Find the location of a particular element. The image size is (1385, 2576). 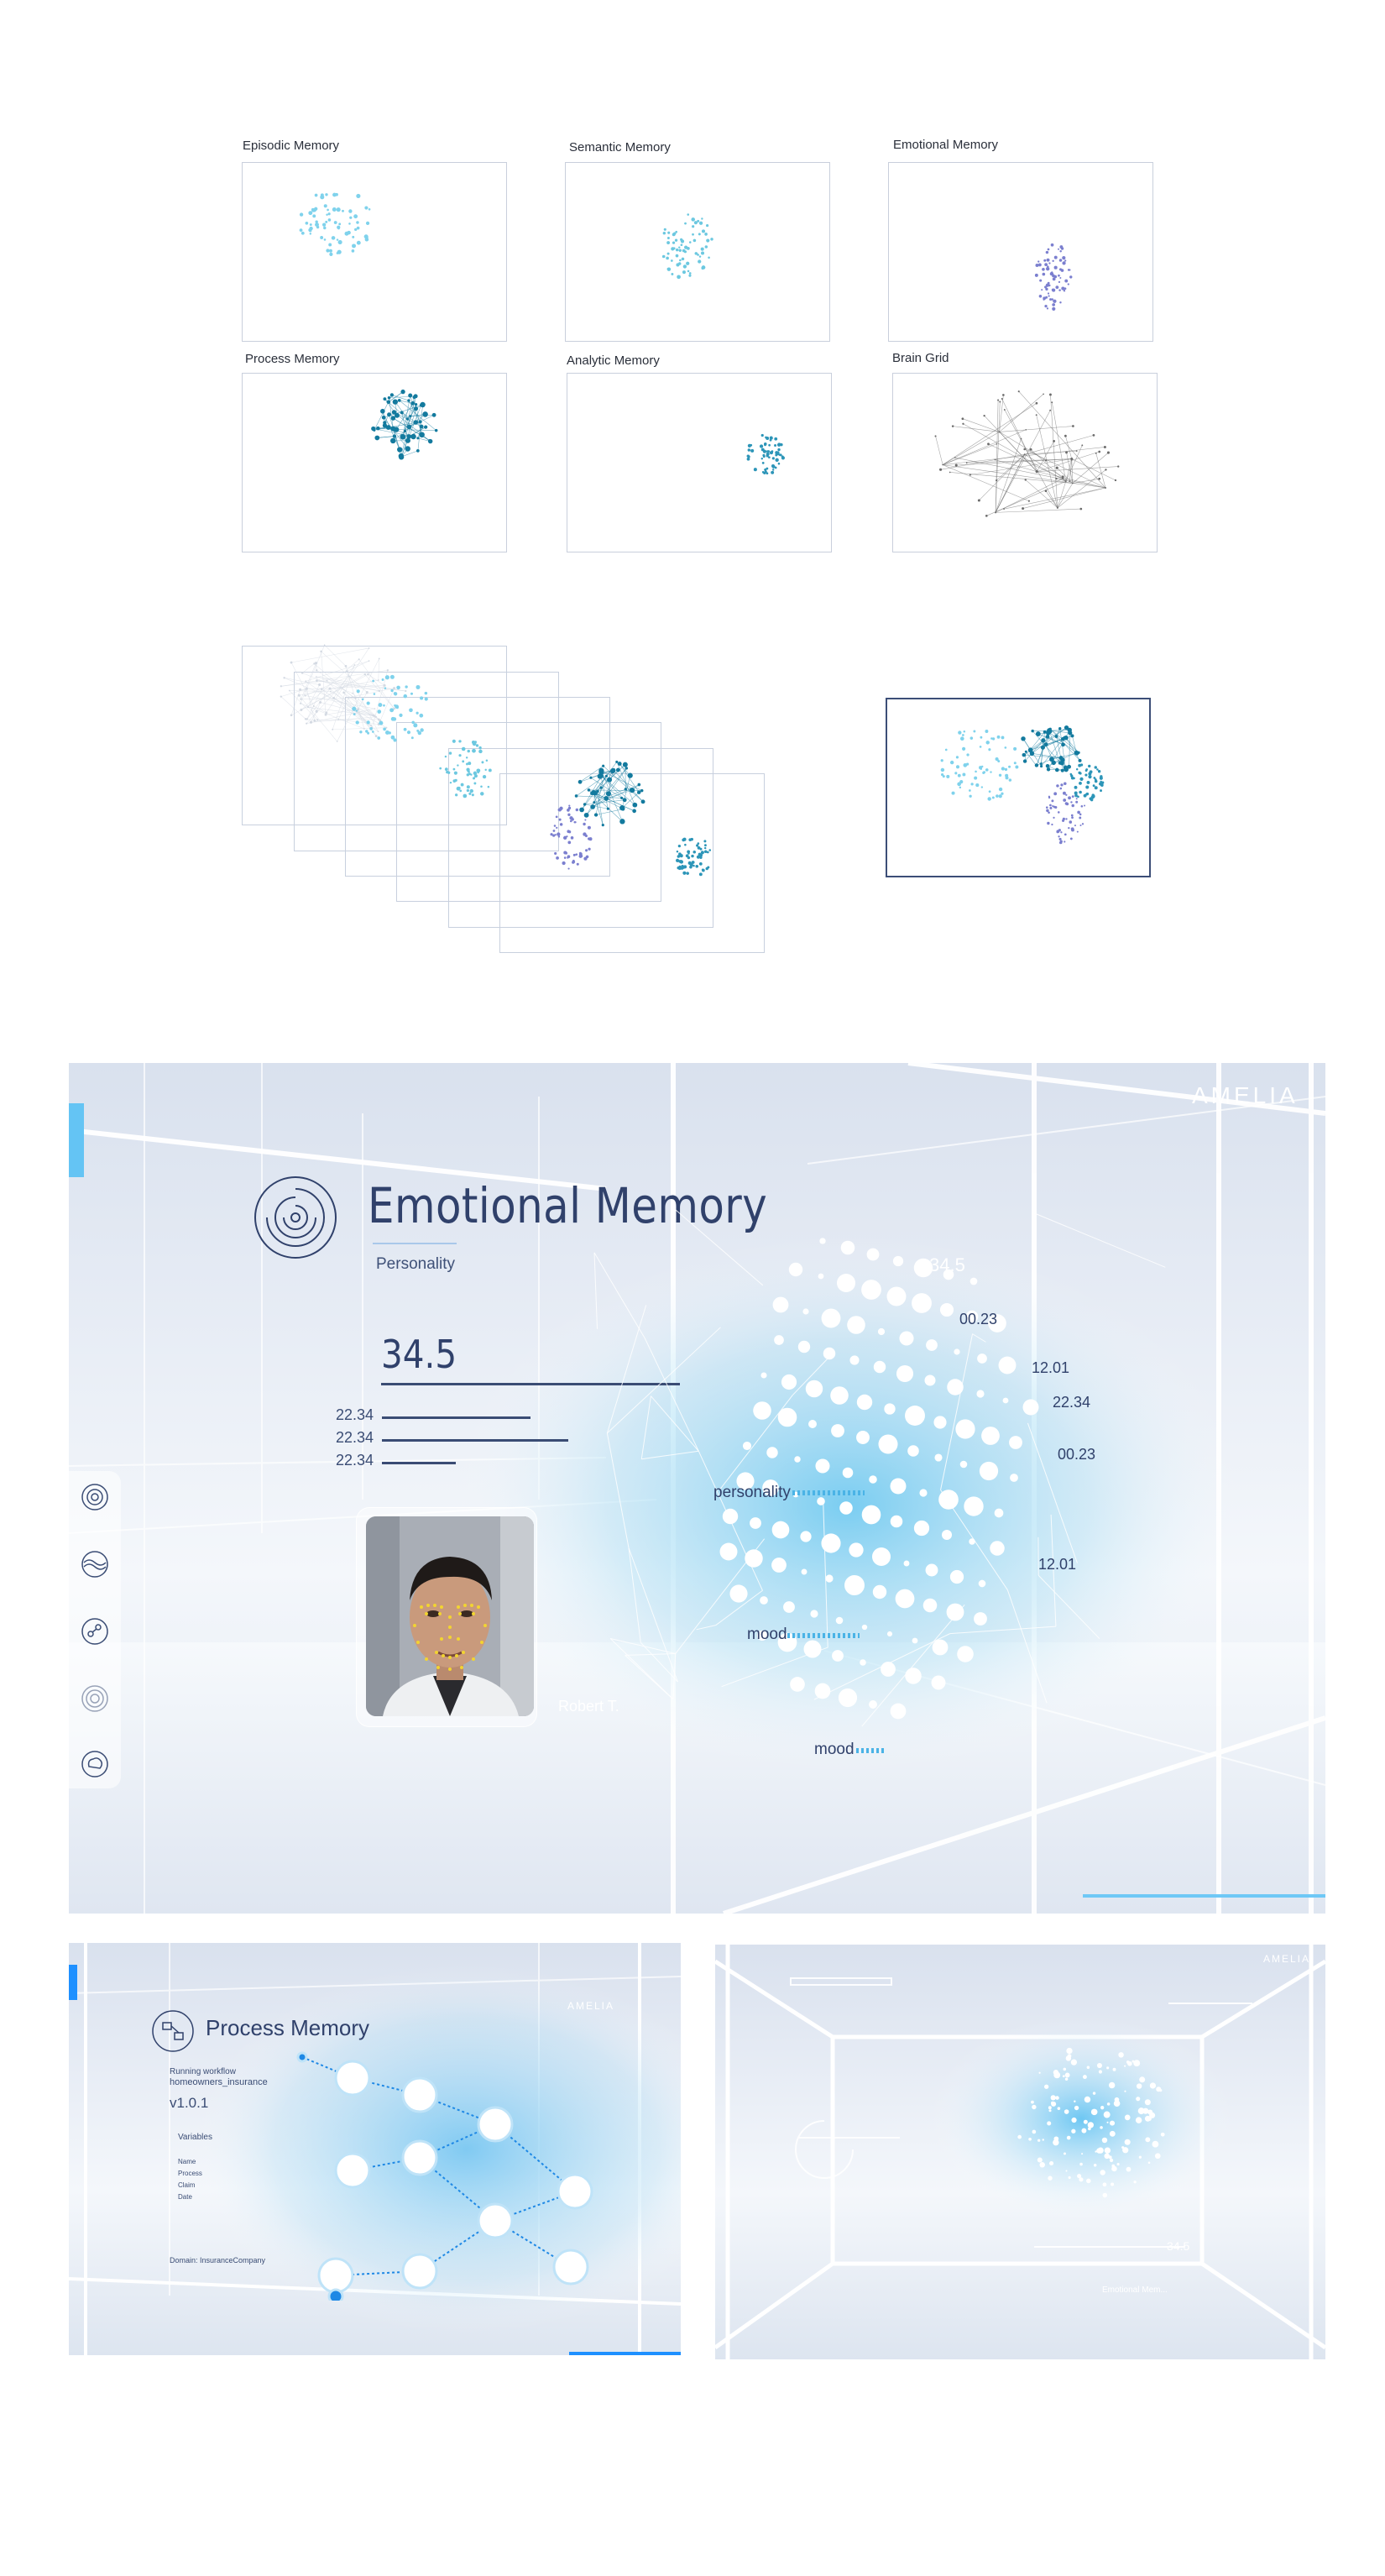

face-photo is located at coordinates (450, 1616).